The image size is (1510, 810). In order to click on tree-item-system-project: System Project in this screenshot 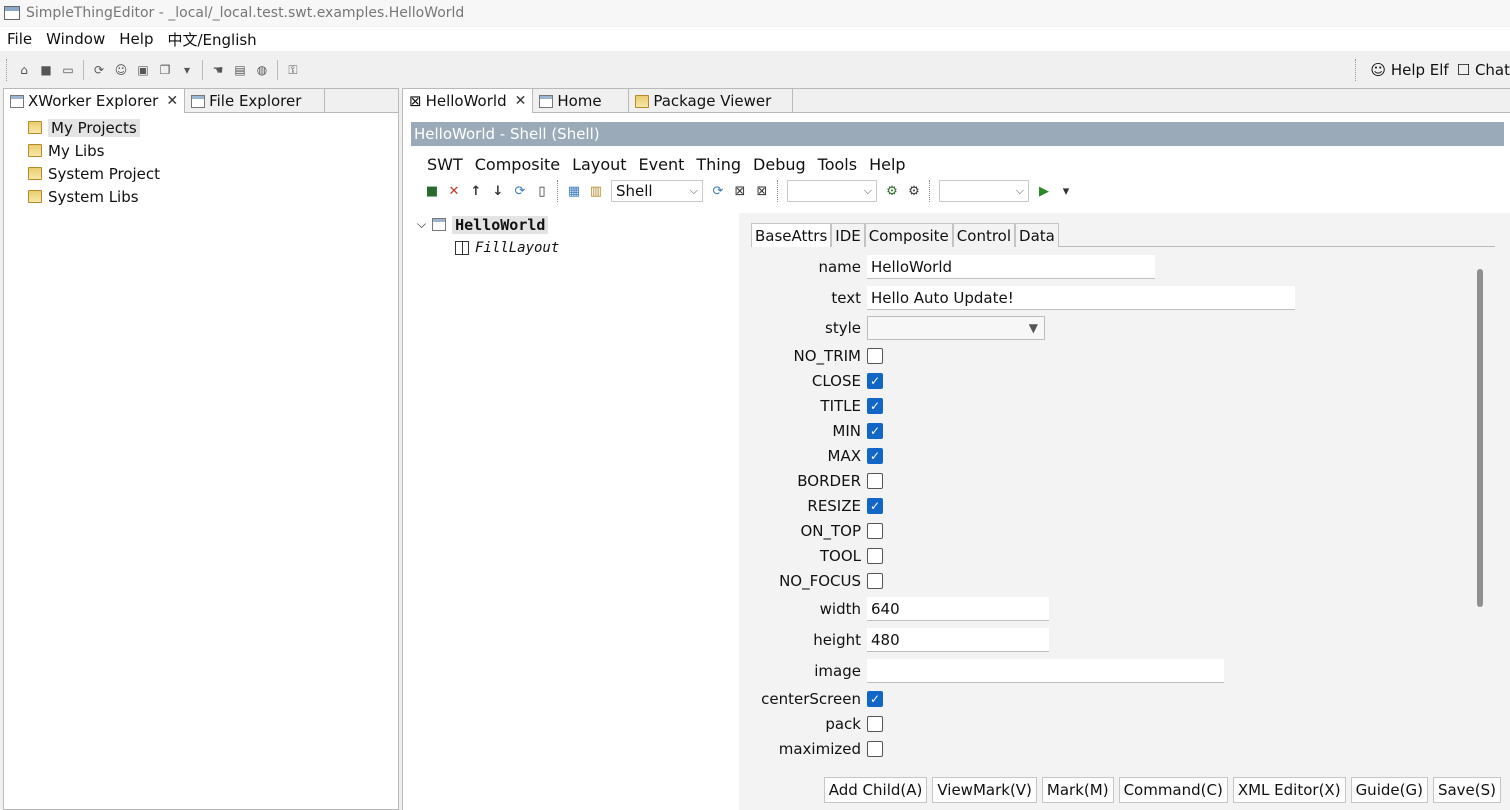, I will do `click(213, 173)`.